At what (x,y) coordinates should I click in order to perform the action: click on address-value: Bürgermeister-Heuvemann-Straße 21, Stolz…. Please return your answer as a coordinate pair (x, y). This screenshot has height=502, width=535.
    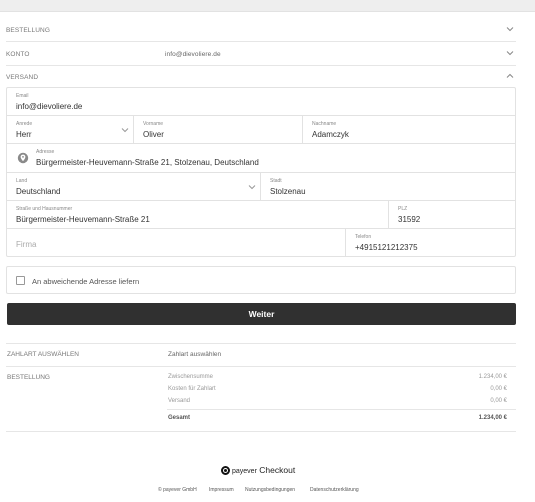
    Looking at the image, I should click on (147, 162).